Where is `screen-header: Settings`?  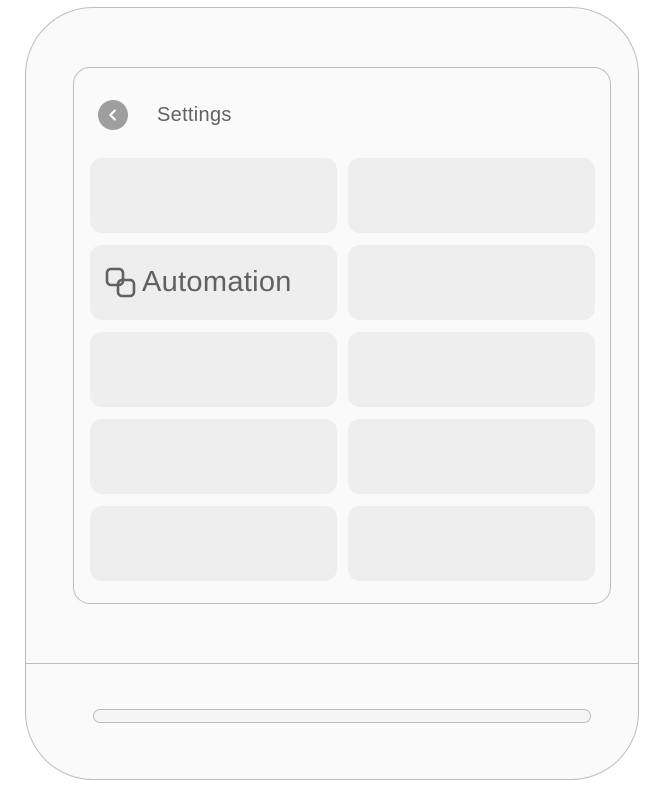 screen-header: Settings is located at coordinates (165, 115).